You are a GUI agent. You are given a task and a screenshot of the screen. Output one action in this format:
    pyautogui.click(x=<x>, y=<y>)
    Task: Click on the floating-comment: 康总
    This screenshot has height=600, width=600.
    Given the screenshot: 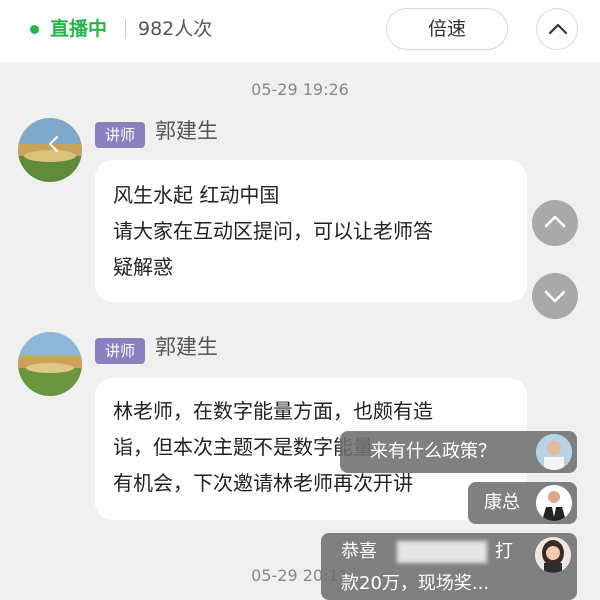 What is the action you would take?
    pyautogui.click(x=522, y=503)
    